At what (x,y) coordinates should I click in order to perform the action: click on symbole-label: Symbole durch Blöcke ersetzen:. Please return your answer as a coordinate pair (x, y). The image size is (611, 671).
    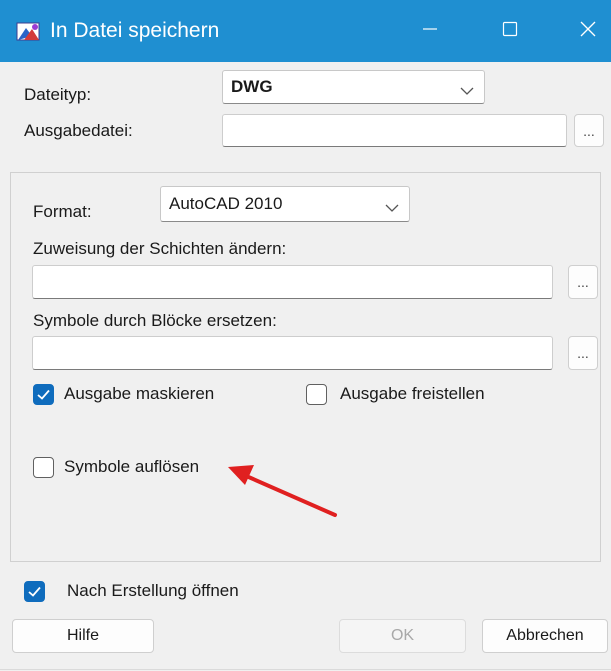
    Looking at the image, I should click on (155, 320).